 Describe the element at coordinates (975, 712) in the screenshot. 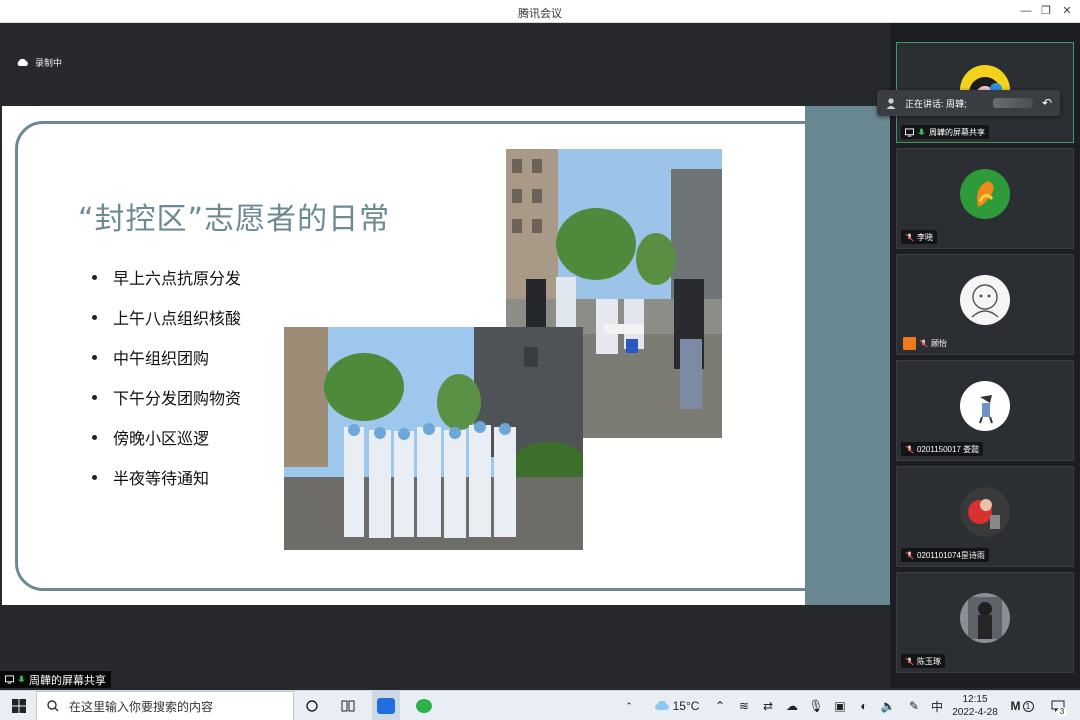

I see `clock-date: 2022-4-28` at that location.